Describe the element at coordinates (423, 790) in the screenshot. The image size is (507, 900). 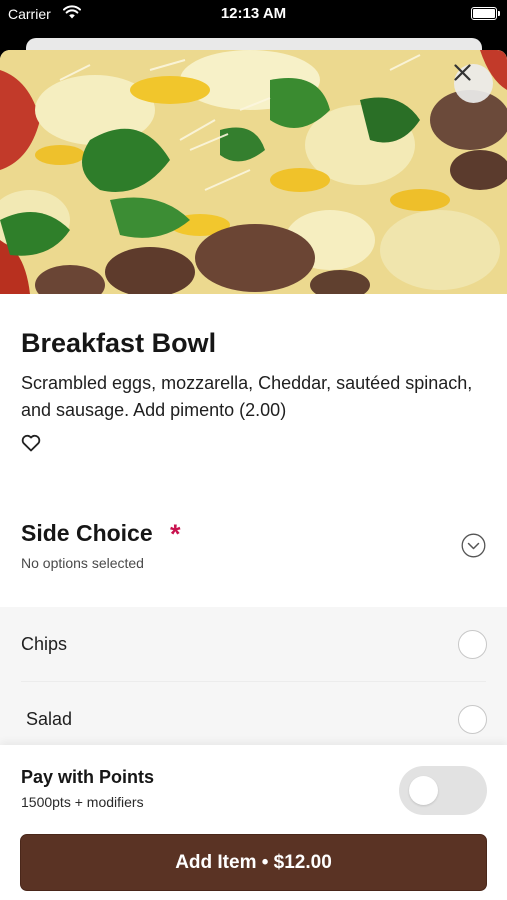
I see `toggle-knob` at that location.